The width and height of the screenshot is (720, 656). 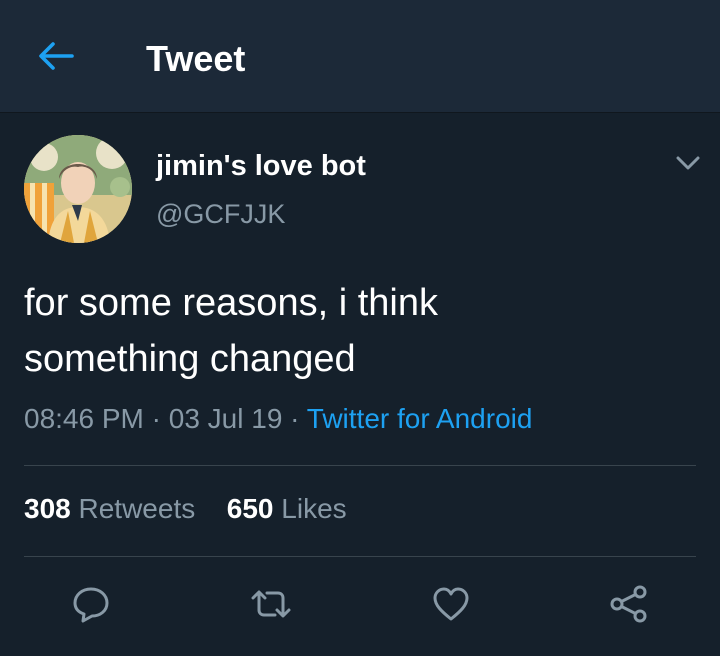 I want to click on retweets-stat: 308 Retweets, so click(x=109, y=509).